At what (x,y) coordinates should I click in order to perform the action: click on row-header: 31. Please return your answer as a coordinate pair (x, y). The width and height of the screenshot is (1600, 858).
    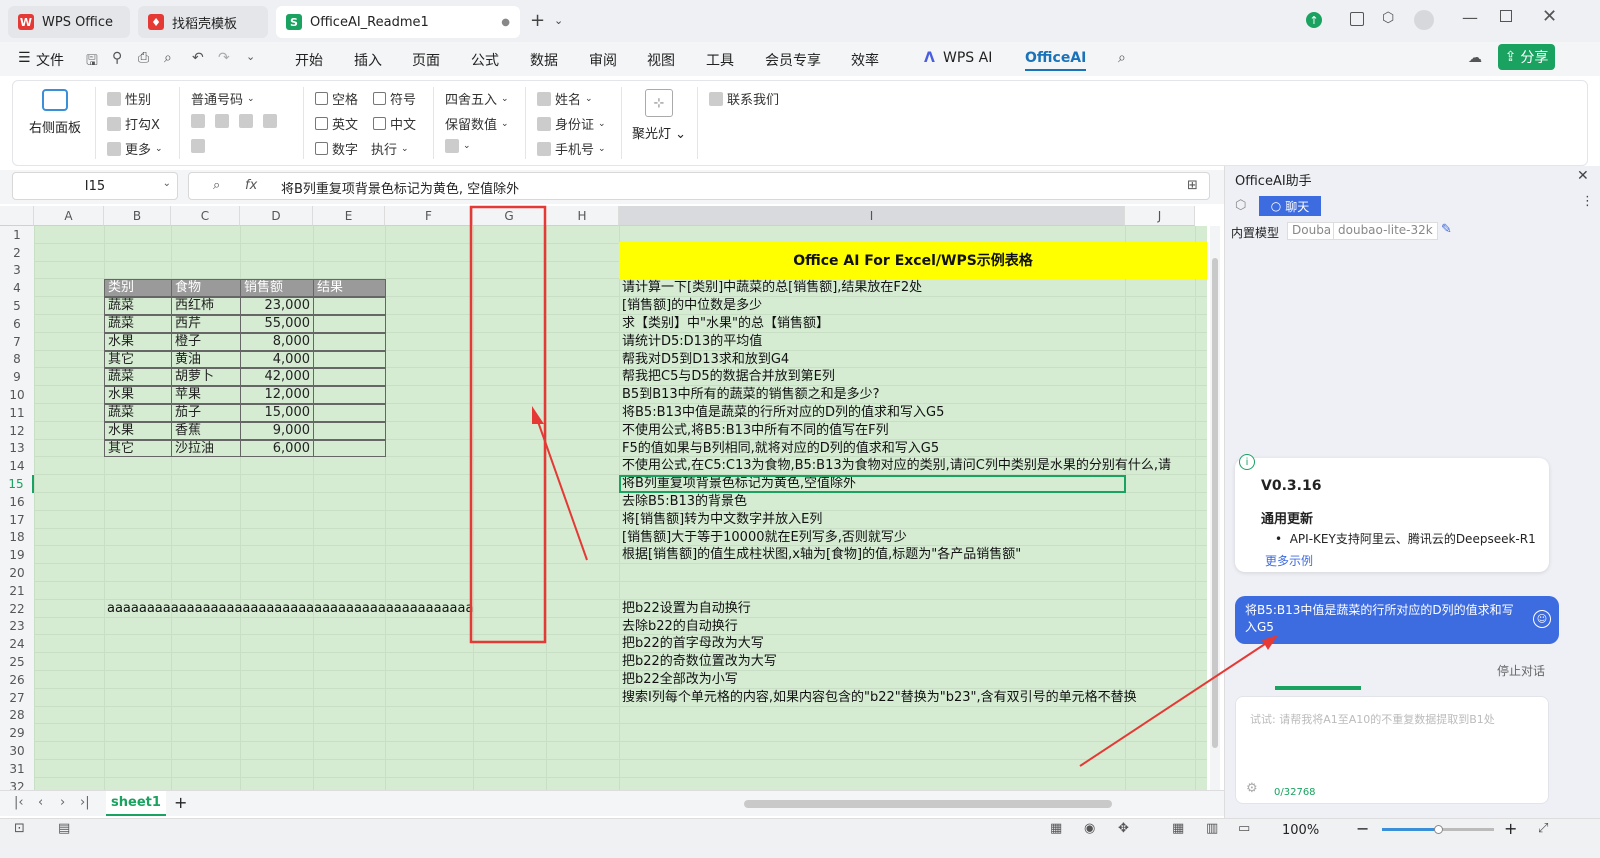
    Looking at the image, I should click on (17, 769).